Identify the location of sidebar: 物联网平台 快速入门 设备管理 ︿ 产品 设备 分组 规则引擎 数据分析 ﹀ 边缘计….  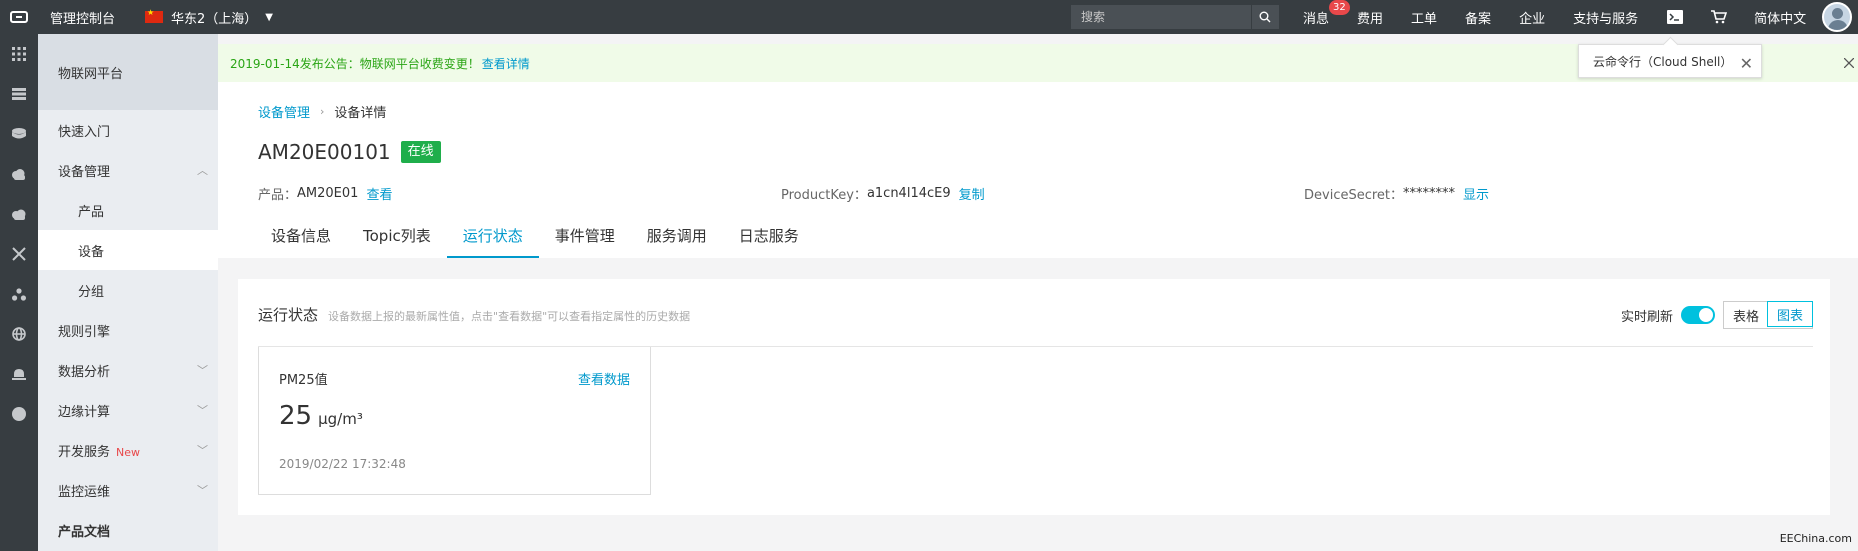
(128, 292).